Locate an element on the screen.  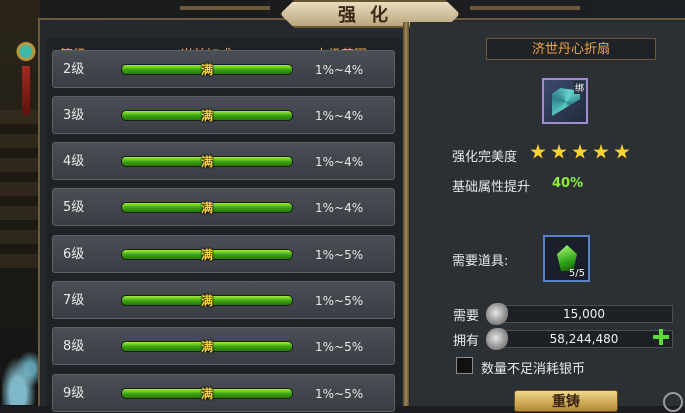
level-label: 8级 is located at coordinates (74, 346).